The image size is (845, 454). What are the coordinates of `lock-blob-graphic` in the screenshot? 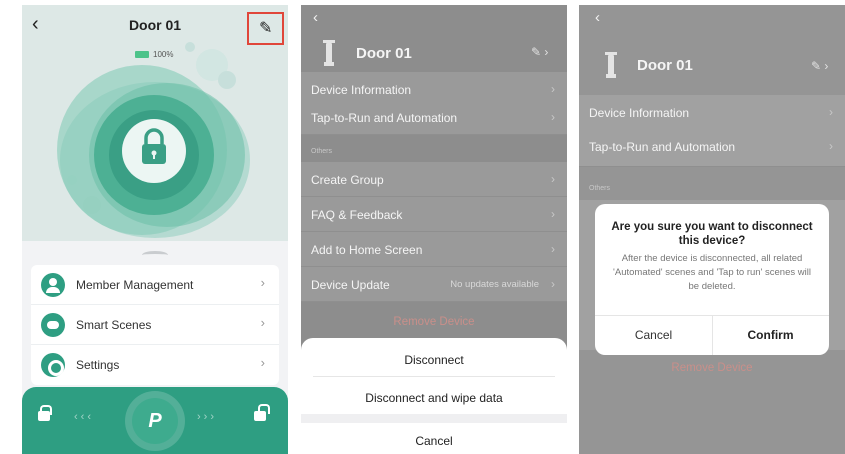 It's located at (153, 140).